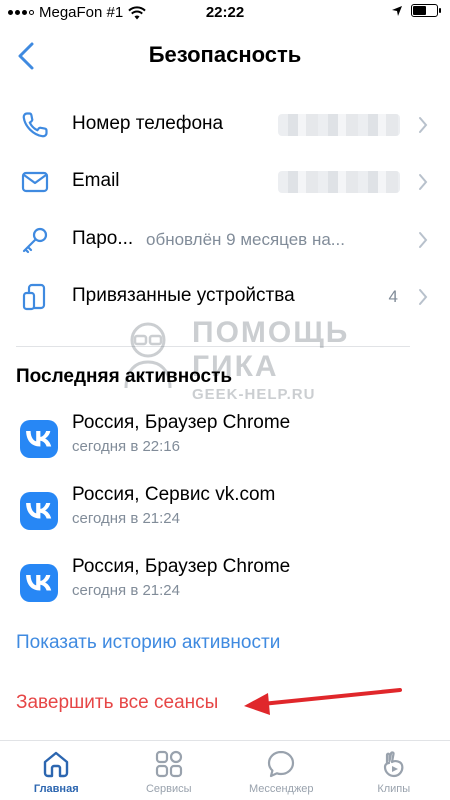 The width and height of the screenshot is (450, 800). I want to click on tab-clips-label: Клипы, so click(394, 789).